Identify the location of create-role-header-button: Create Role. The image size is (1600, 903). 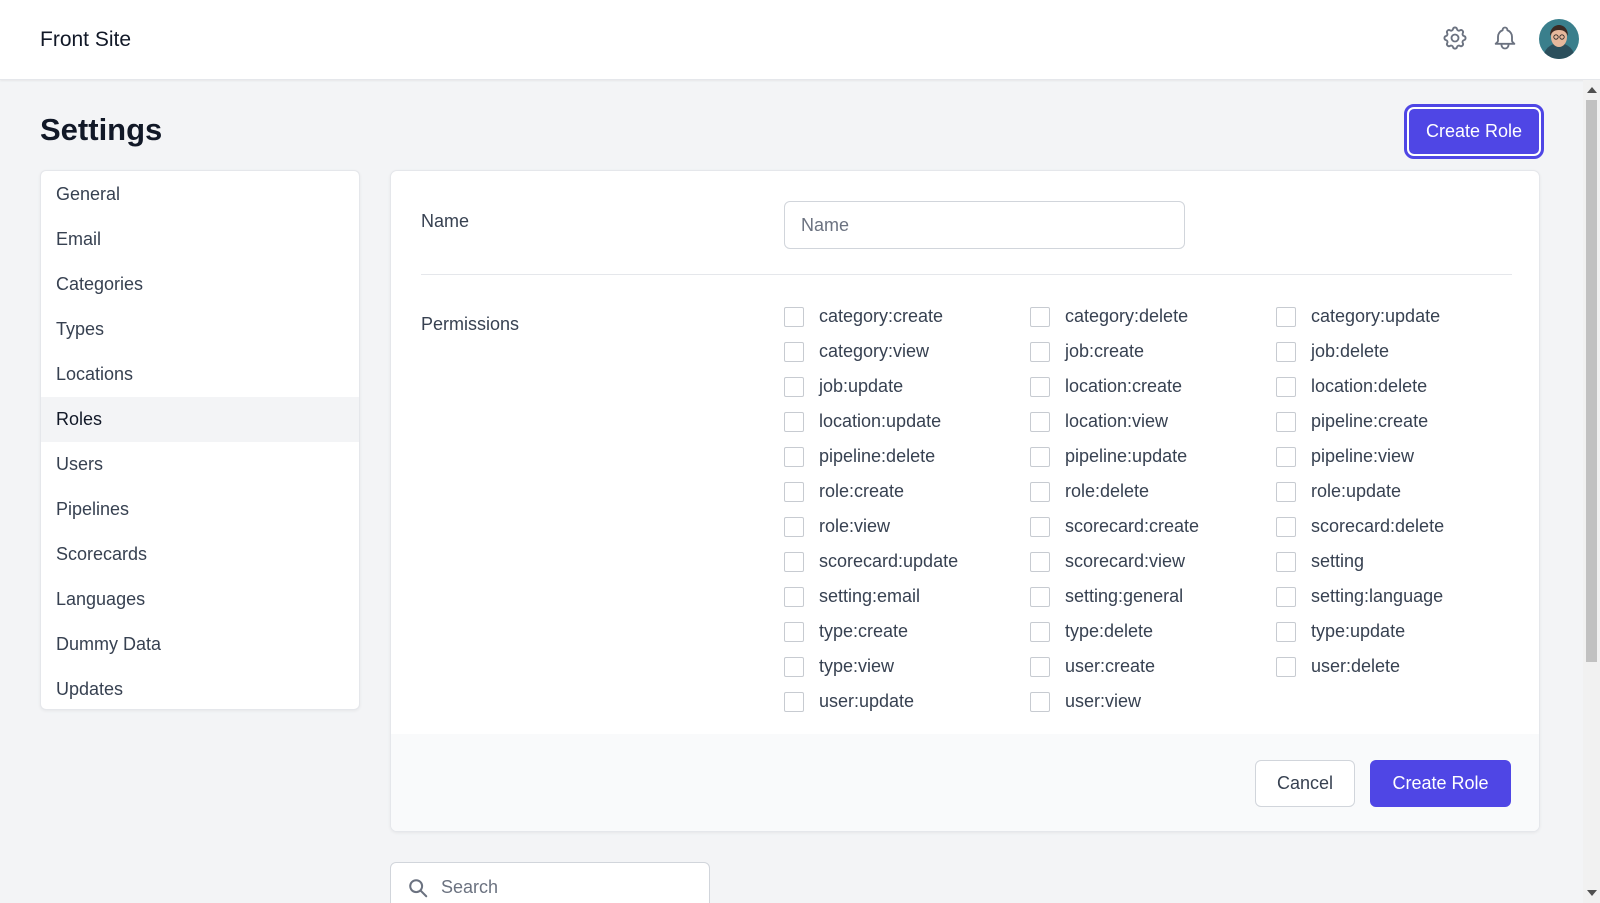
(1474, 131).